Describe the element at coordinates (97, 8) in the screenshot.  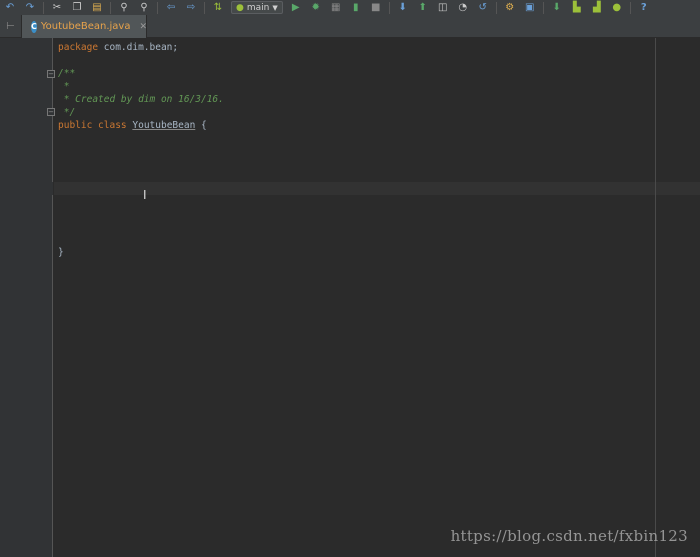
I see `paste-icon: ▤` at that location.